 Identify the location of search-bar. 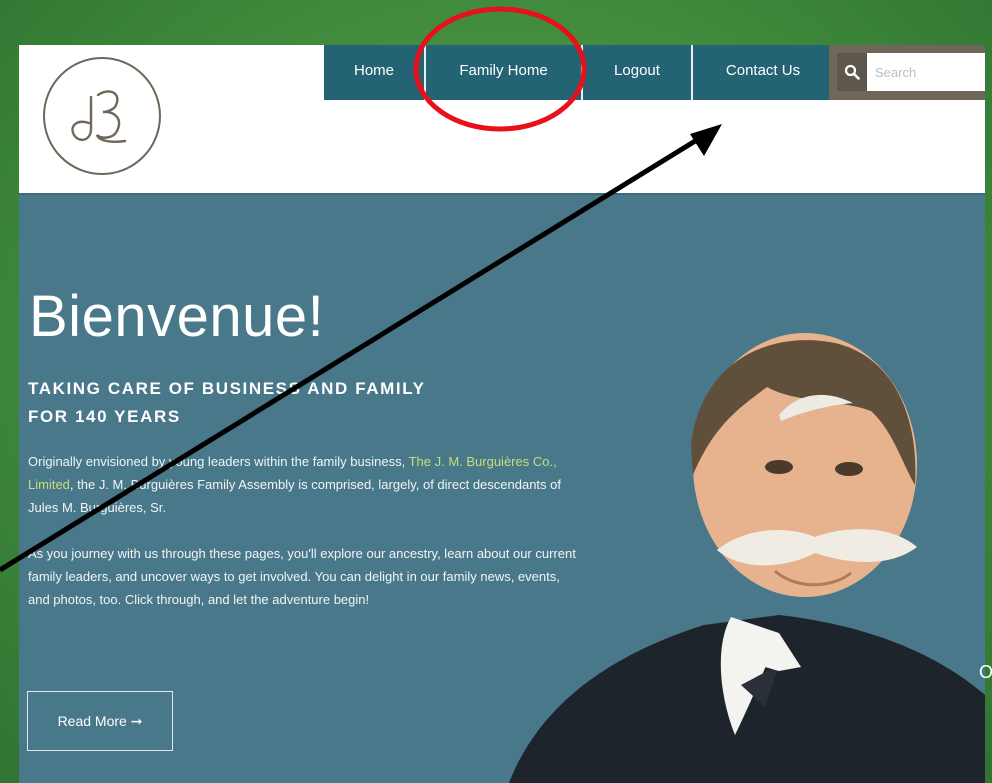
(907, 72).